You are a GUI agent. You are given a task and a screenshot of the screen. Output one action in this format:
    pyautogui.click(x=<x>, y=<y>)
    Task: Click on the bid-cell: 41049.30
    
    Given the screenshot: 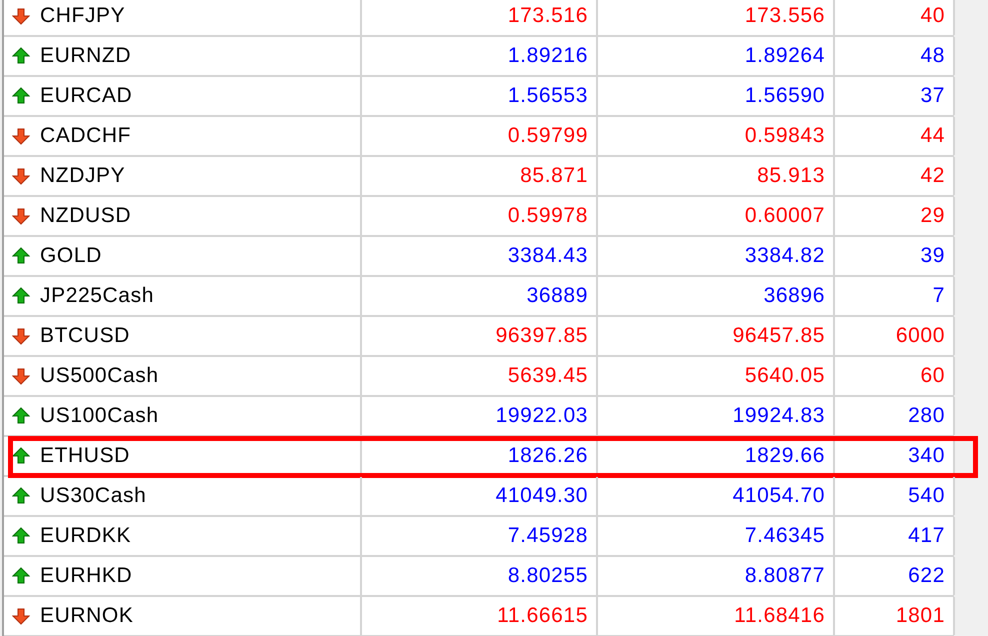 What is the action you would take?
    pyautogui.click(x=480, y=496)
    